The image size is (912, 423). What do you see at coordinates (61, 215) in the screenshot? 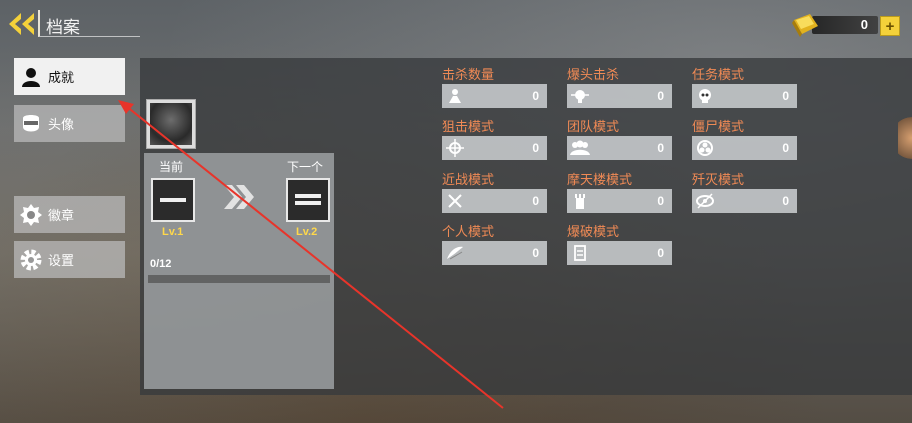
I see `sidebar-item-label: 徽章` at bounding box center [61, 215].